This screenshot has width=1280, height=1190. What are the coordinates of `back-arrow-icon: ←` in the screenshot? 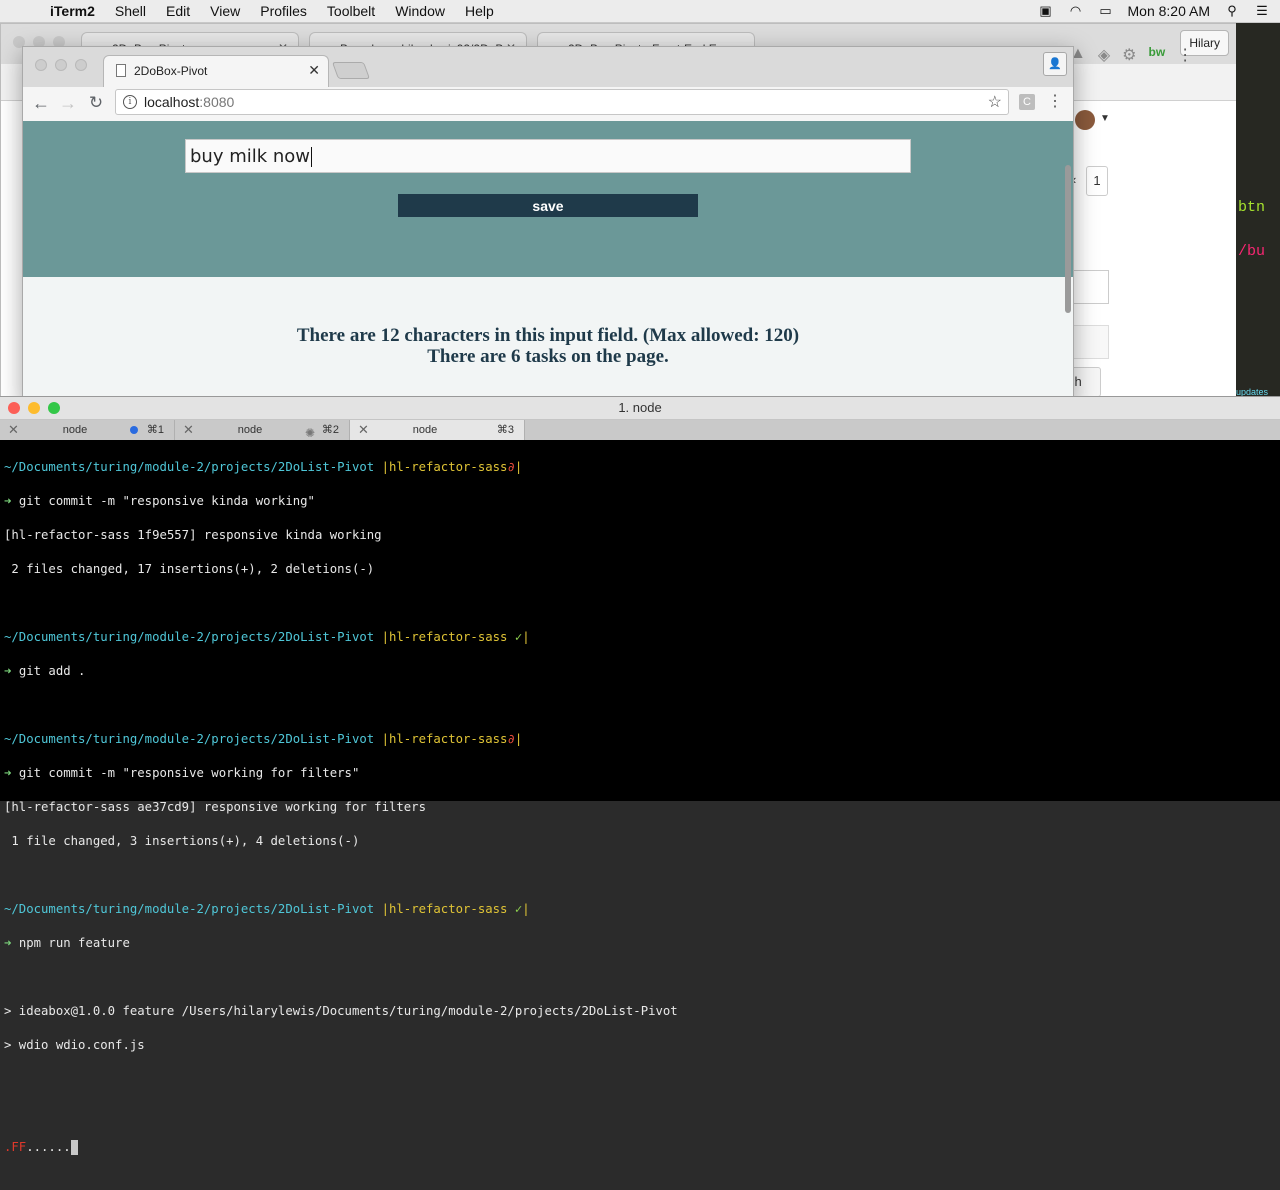 It's located at (41, 103).